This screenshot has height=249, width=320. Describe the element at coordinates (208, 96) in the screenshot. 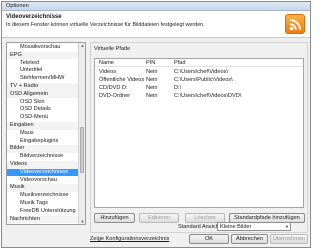

I see `row-path: C:\Users\chef\Videos\DVD\` at that location.